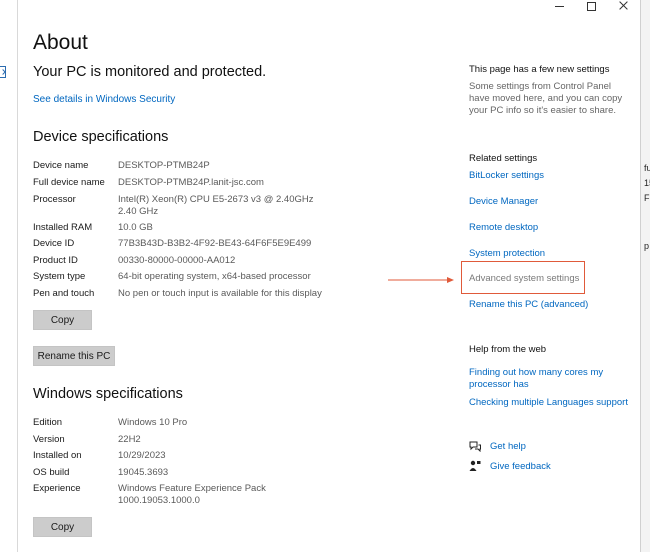 The height and width of the screenshot is (552, 650). I want to click on close-icon, so click(624, 7).